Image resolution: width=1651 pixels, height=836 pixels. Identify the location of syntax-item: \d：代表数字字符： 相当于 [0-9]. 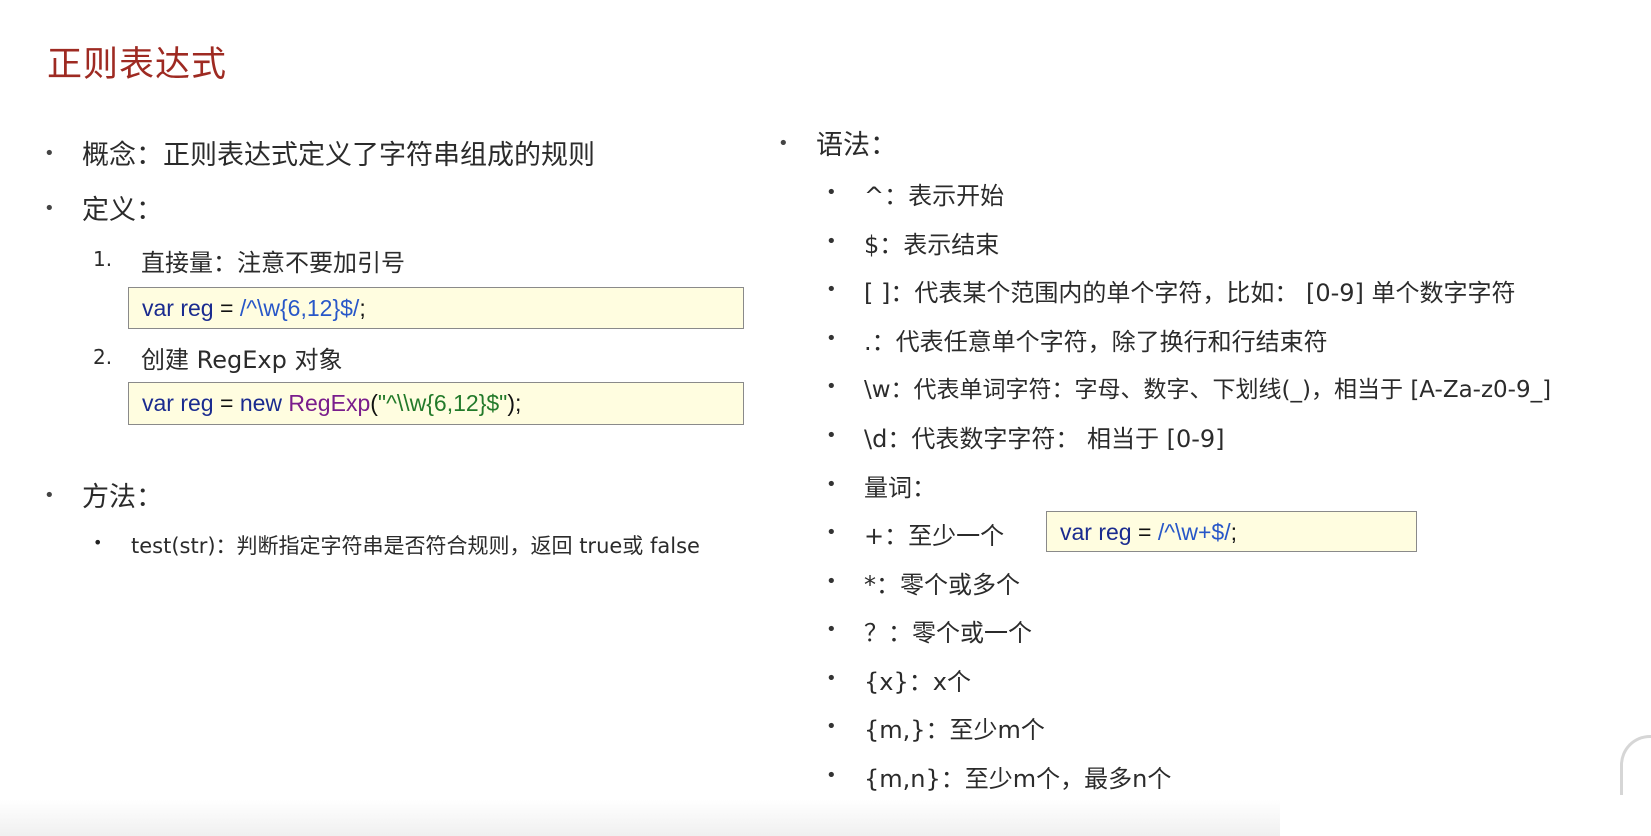
(1044, 439).